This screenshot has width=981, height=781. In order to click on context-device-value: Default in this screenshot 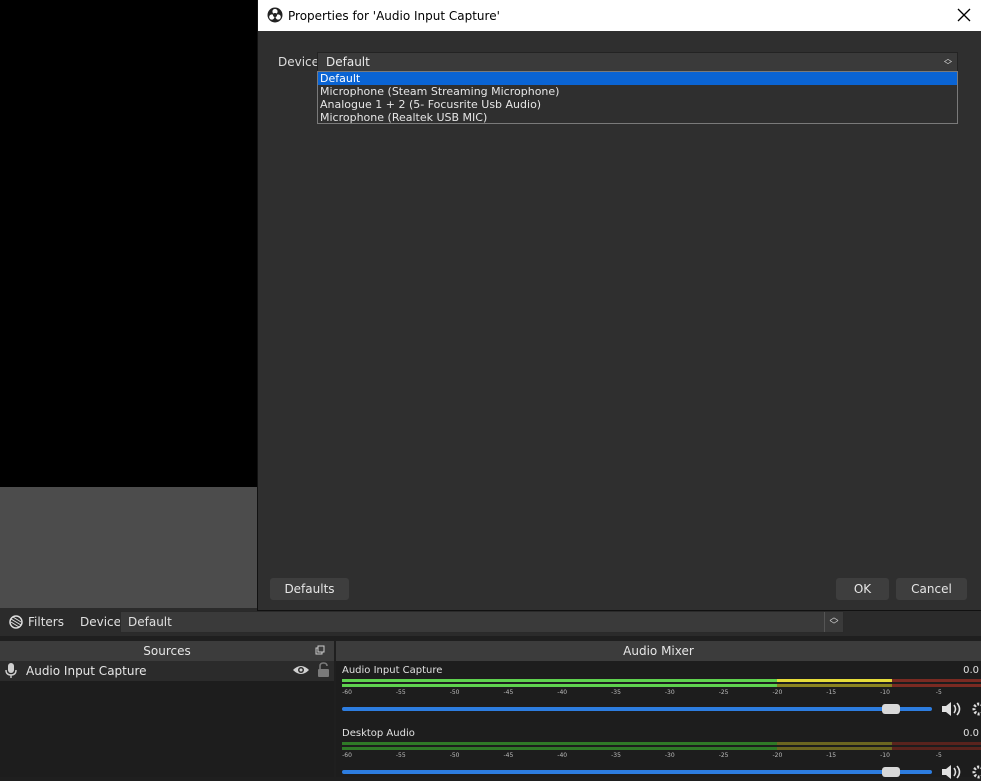, I will do `click(150, 622)`.